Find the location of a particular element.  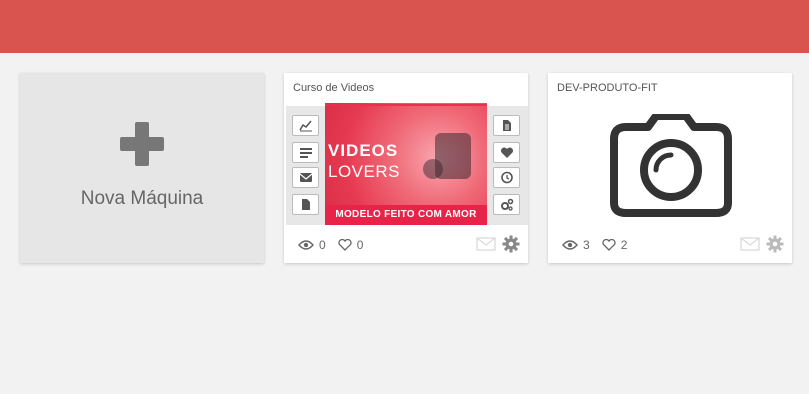

clock-button is located at coordinates (506, 177).